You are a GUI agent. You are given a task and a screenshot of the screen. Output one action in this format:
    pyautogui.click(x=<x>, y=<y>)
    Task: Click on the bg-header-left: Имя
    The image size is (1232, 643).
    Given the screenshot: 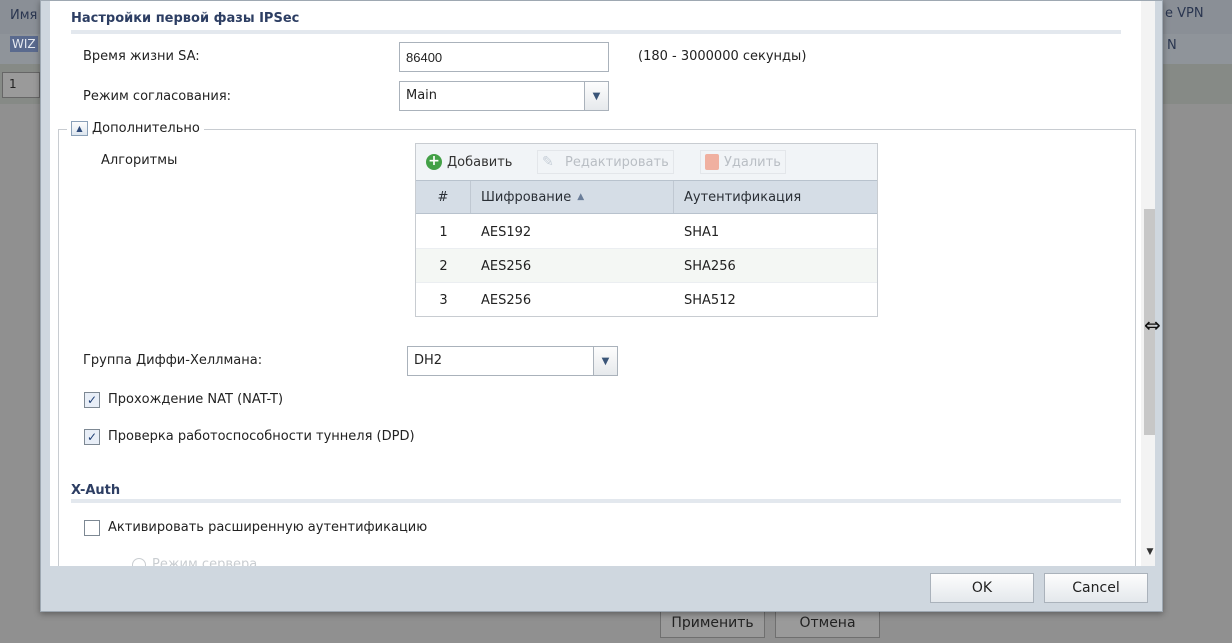 What is the action you would take?
    pyautogui.click(x=24, y=15)
    